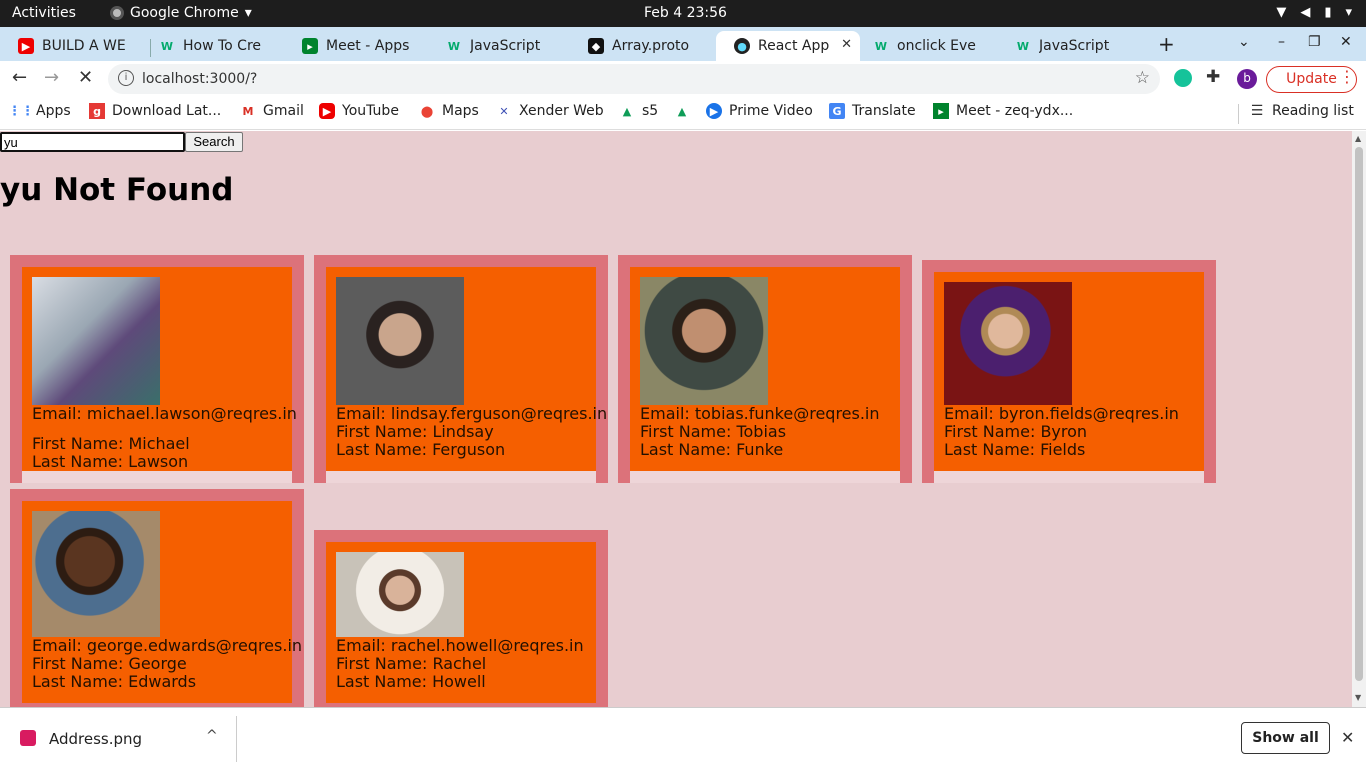 The height and width of the screenshot is (768, 1366). Describe the element at coordinates (549, 111) in the screenshot. I see `bookmark-item: ✕ Xender Web` at that location.